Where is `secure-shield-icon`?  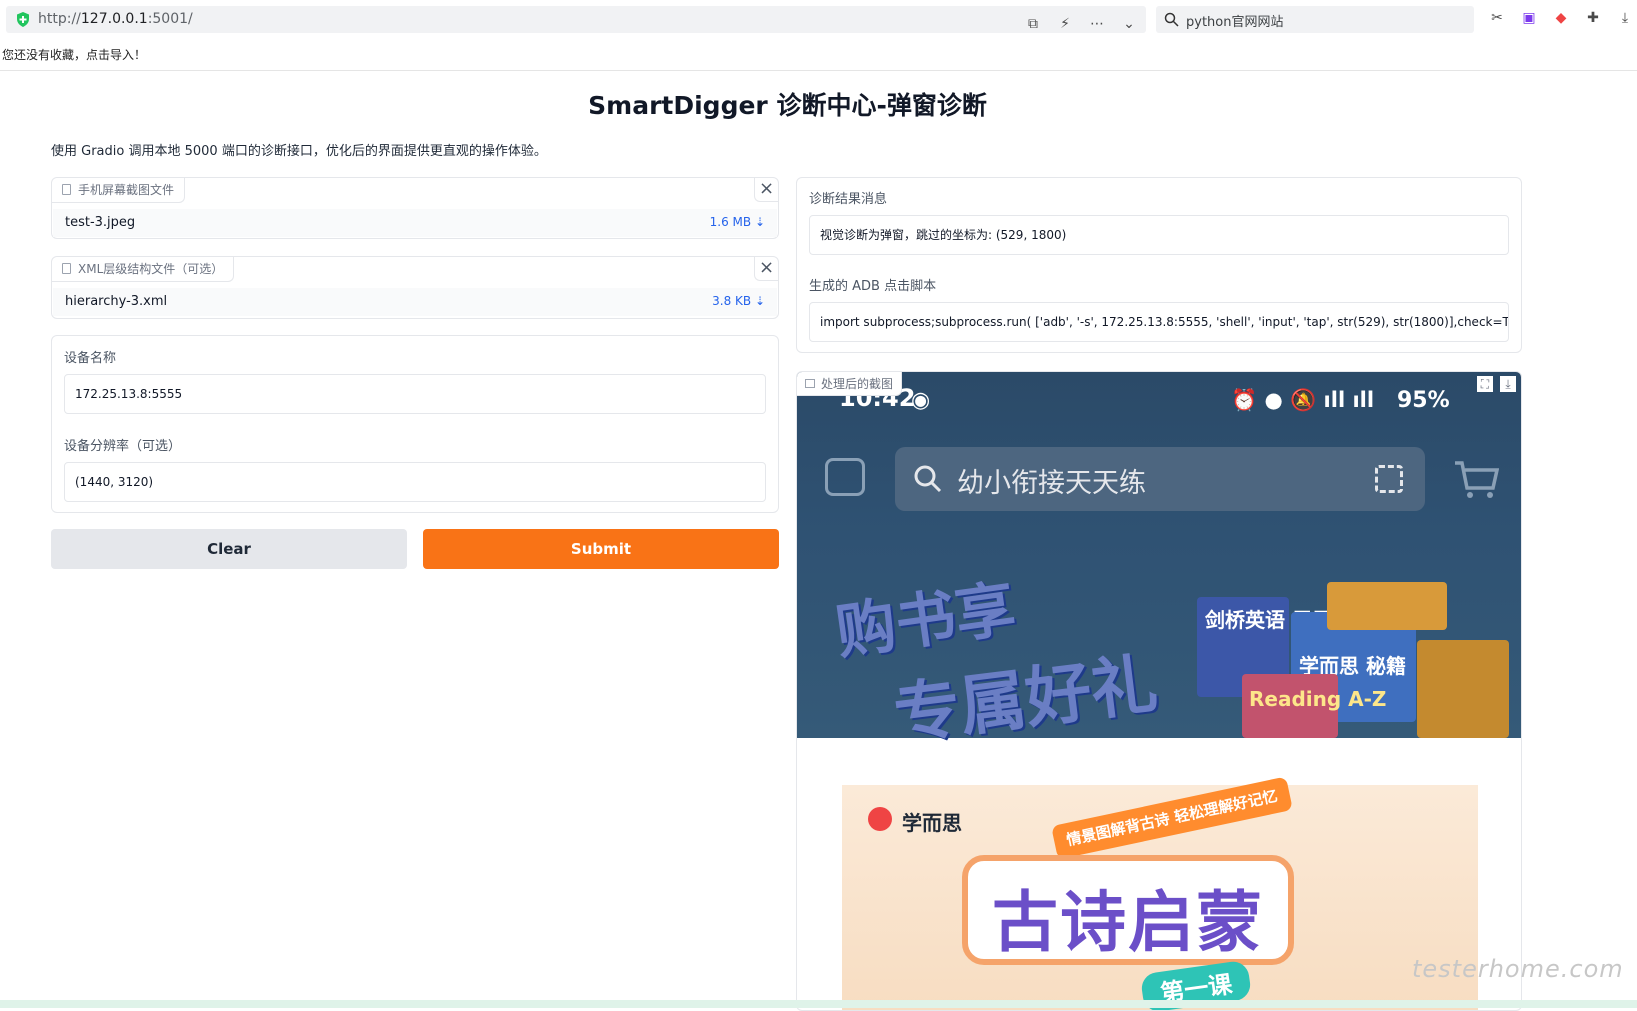
secure-shield-icon is located at coordinates (23, 19).